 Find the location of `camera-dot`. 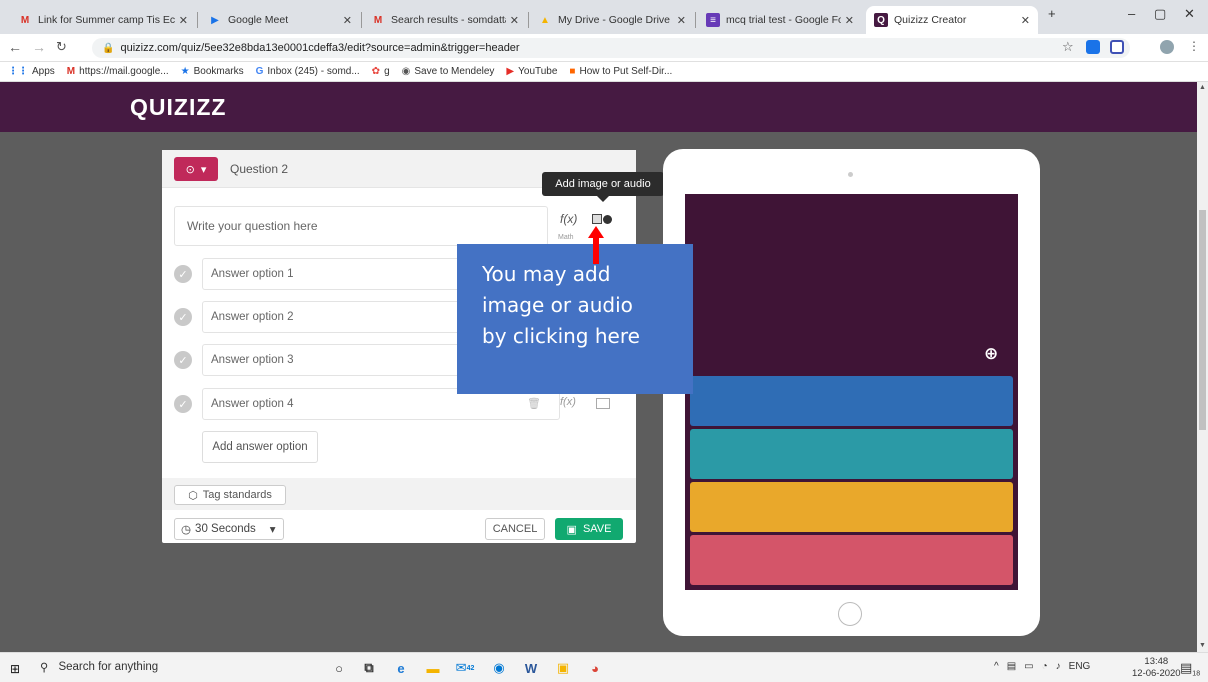

camera-dot is located at coordinates (850, 174).